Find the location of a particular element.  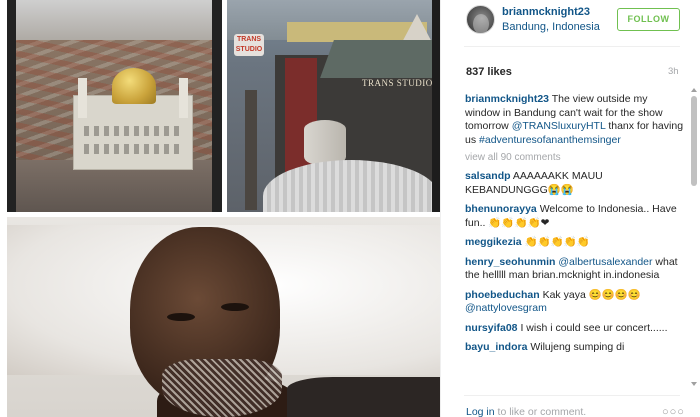

ride-pole is located at coordinates (251, 150).